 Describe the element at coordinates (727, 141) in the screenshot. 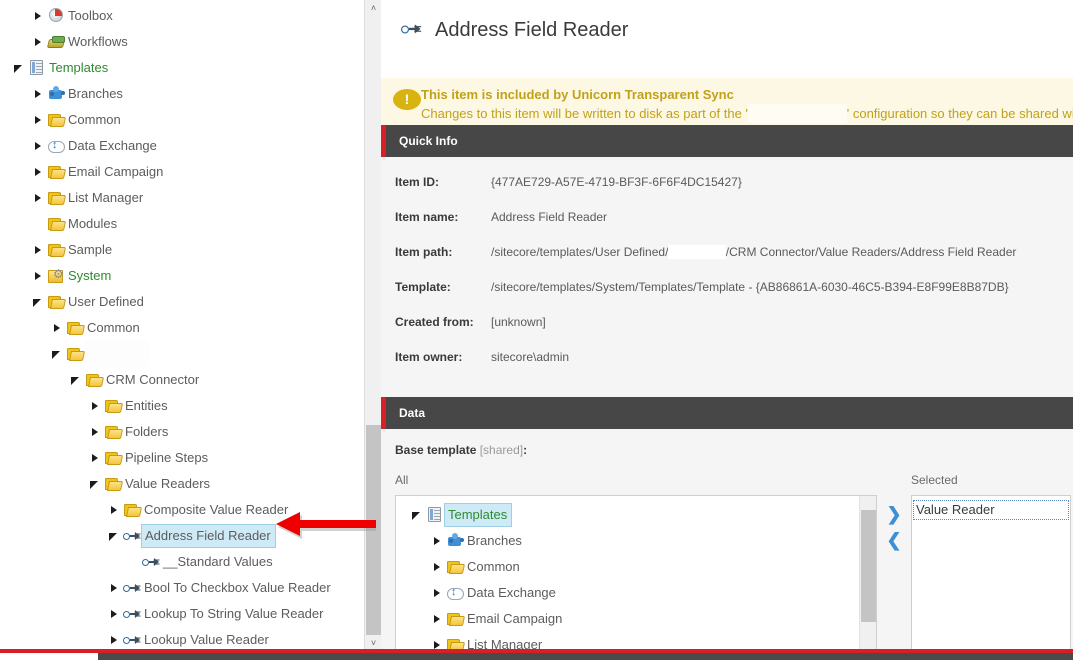

I see `quick-info-section-header: Quick Info` at that location.